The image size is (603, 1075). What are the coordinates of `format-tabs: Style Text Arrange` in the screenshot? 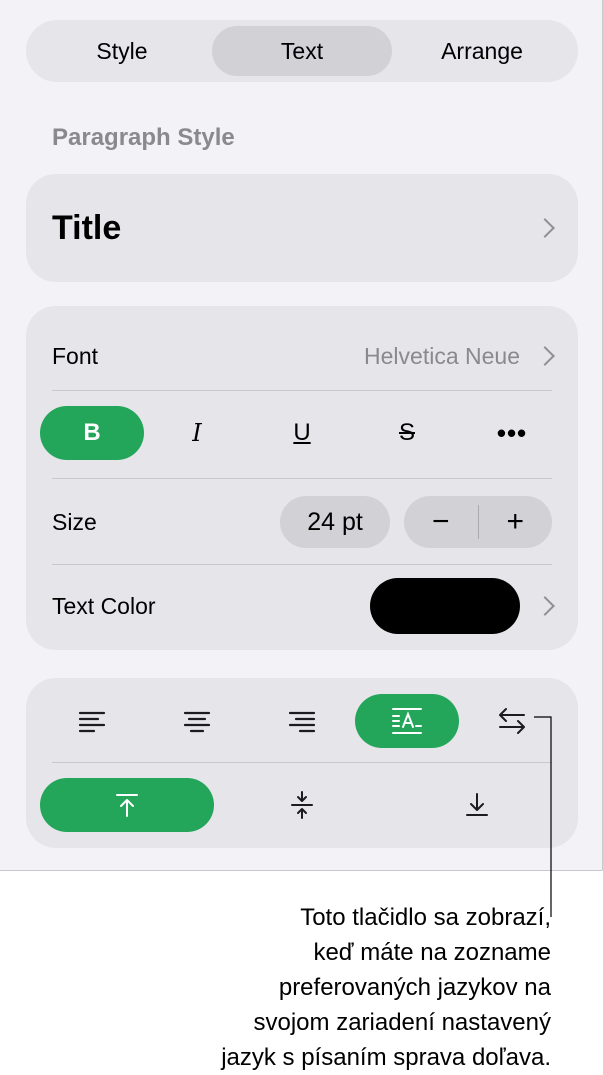 It's located at (302, 51).